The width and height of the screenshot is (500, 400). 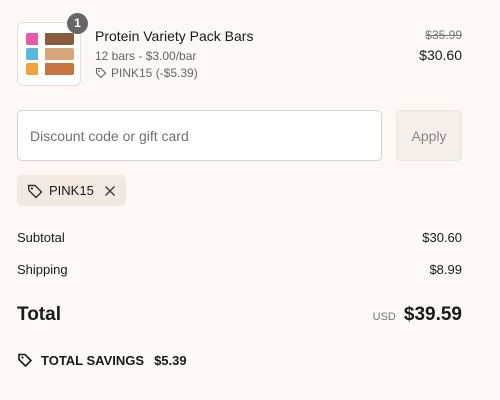 What do you see at coordinates (170, 360) in the screenshot?
I see `savings-value: $5.39` at bounding box center [170, 360].